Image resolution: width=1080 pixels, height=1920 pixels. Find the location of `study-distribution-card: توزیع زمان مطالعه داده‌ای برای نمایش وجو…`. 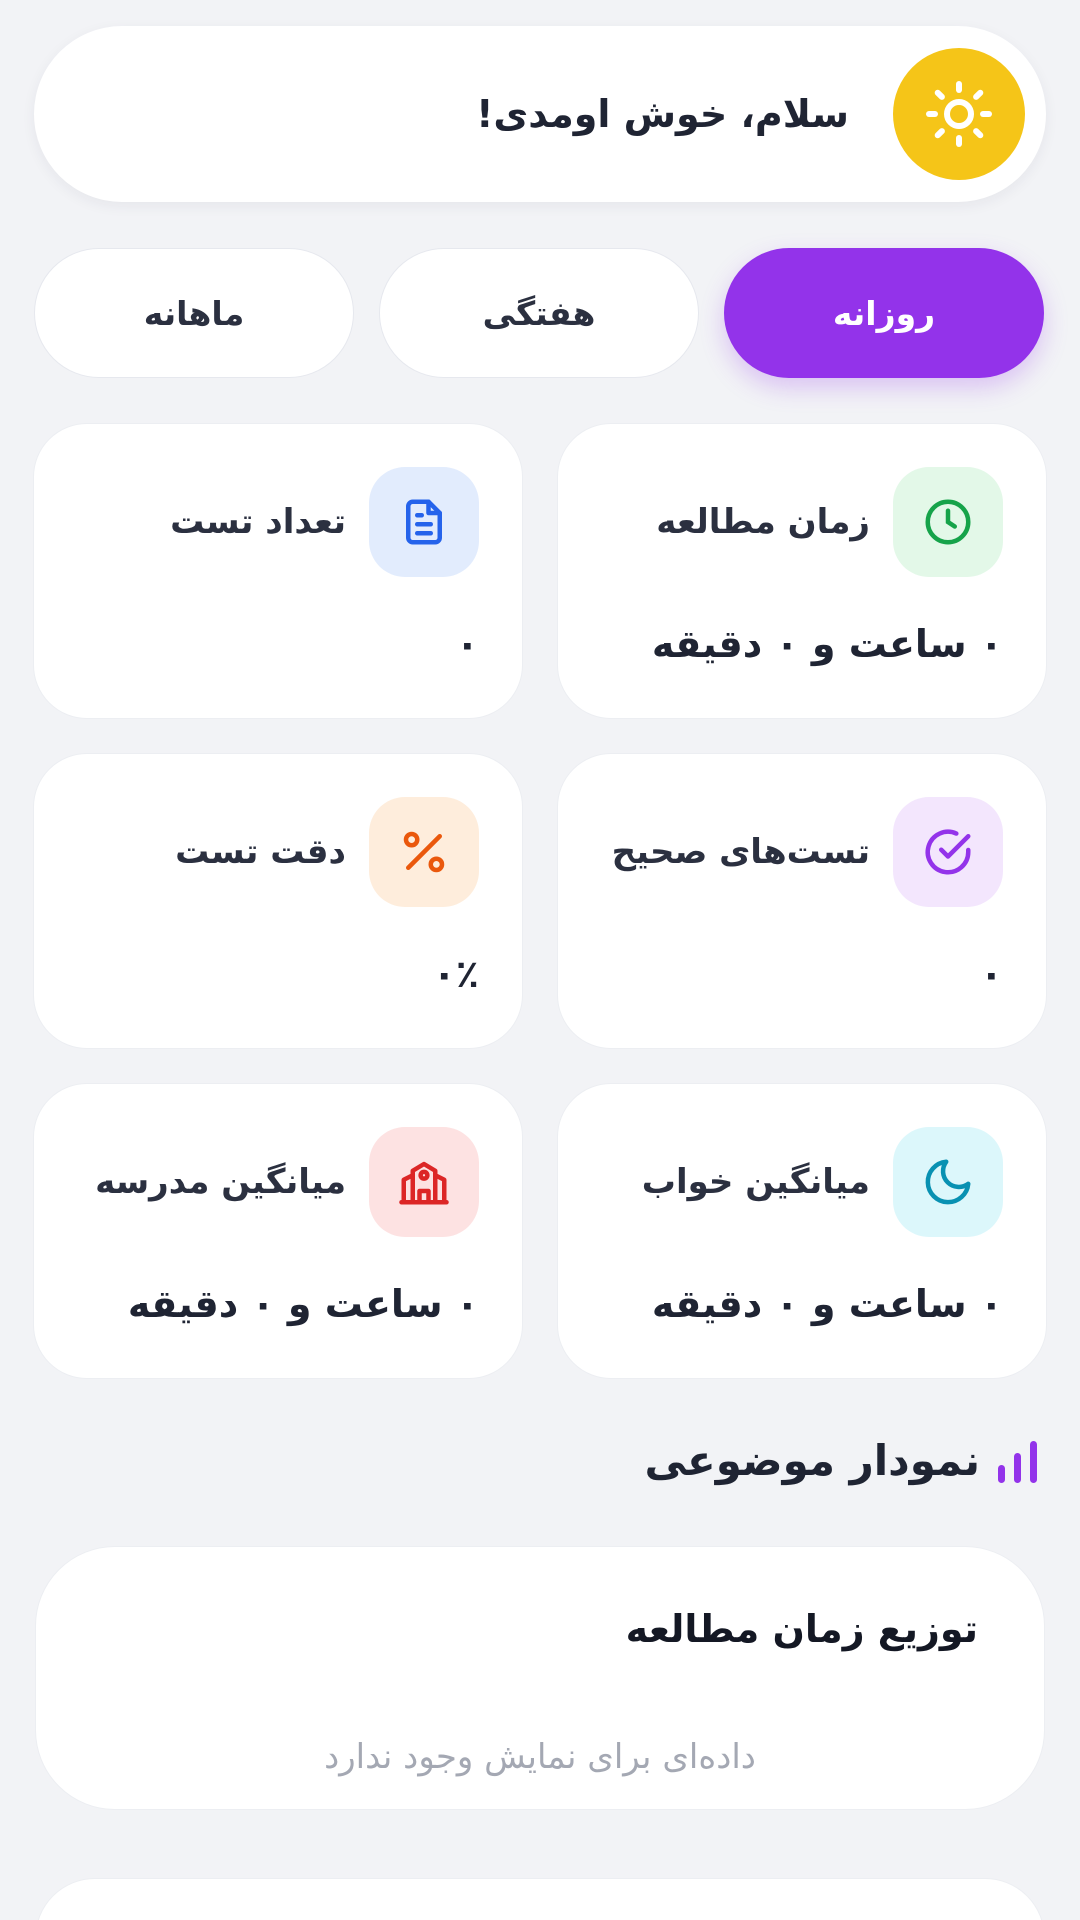

study-distribution-card: توزیع زمان مطالعه داده‌ای برای نمایش وجو… is located at coordinates (540, 1678).